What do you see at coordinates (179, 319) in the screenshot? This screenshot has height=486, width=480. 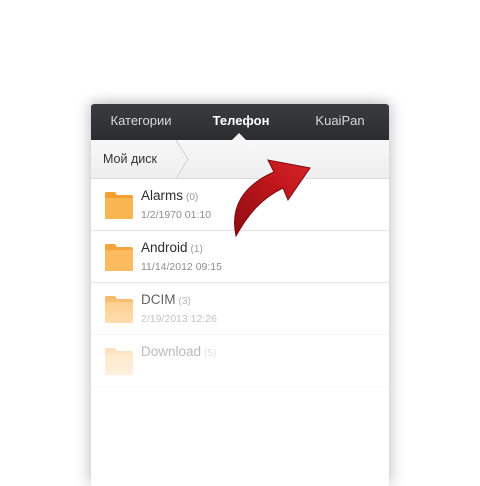 I see `file-date: 2/19/2013 12:26` at bounding box center [179, 319].